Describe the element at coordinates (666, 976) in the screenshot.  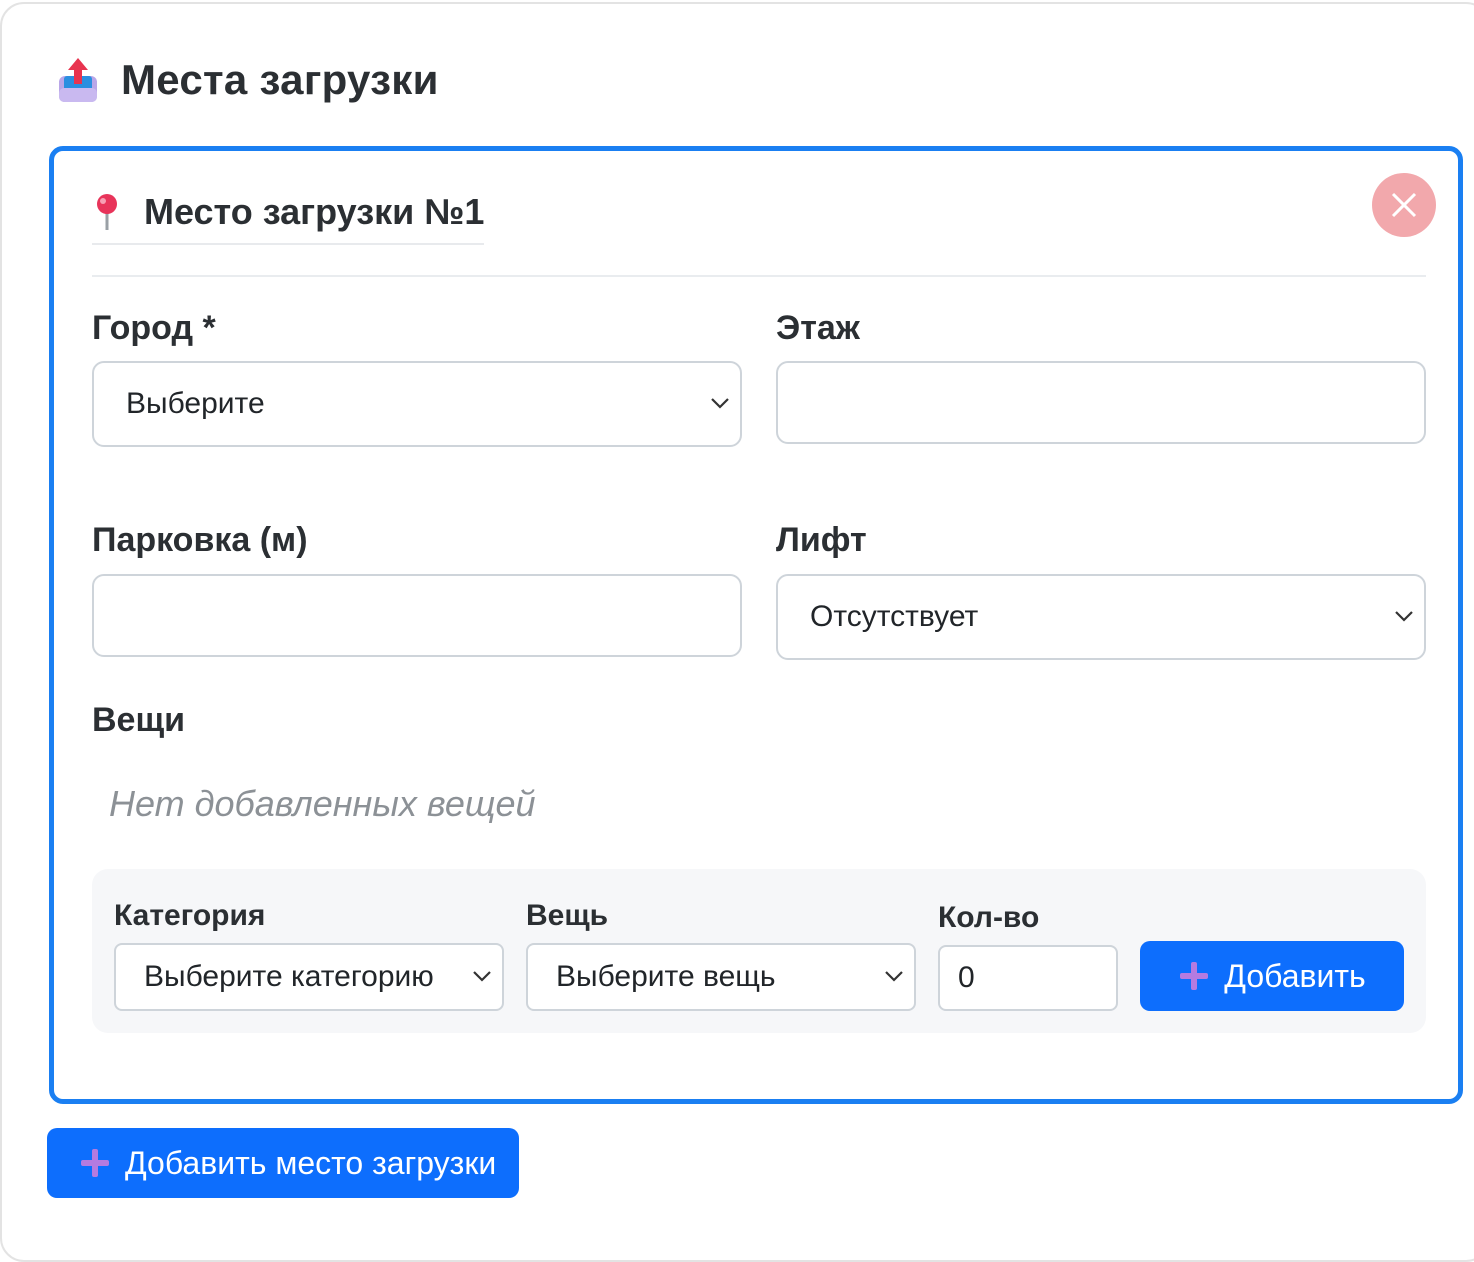
I see `item-select-value: Выберите вещь` at that location.